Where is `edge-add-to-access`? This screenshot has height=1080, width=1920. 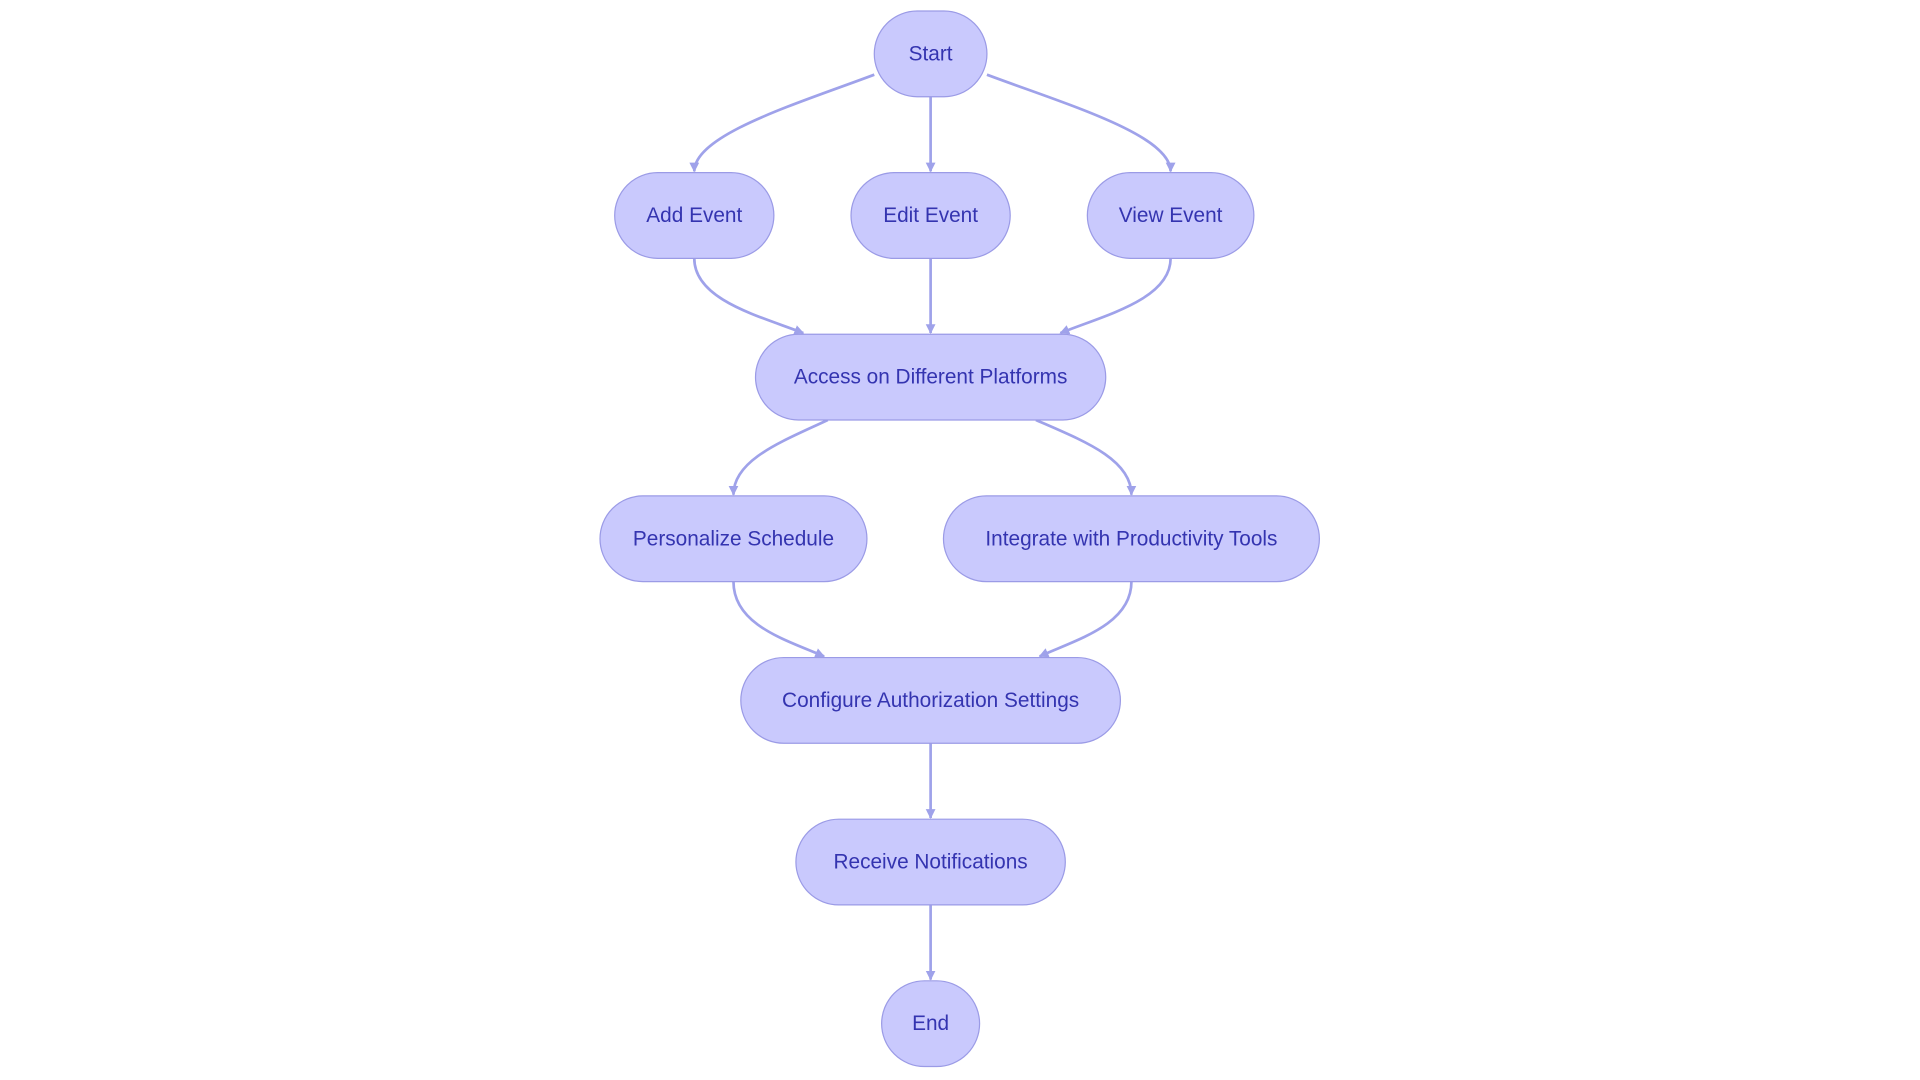 edge-add-to-access is located at coordinates (748, 296).